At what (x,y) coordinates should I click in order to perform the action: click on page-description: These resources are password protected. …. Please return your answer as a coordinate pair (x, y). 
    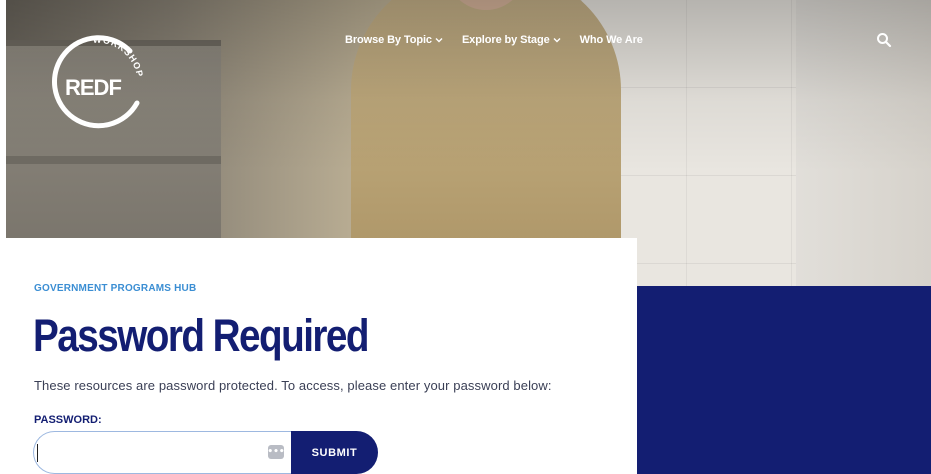
    Looking at the image, I should click on (293, 385).